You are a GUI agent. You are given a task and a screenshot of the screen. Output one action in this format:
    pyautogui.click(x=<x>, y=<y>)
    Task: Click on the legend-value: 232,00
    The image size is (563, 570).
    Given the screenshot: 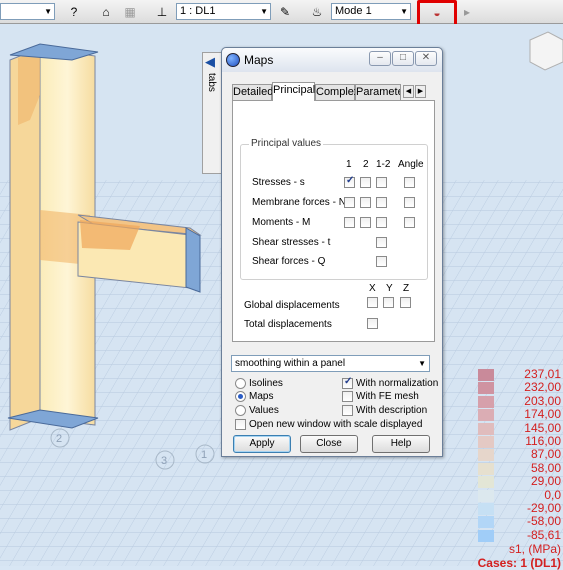 What is the action you would take?
    pyautogui.click(x=542, y=387)
    